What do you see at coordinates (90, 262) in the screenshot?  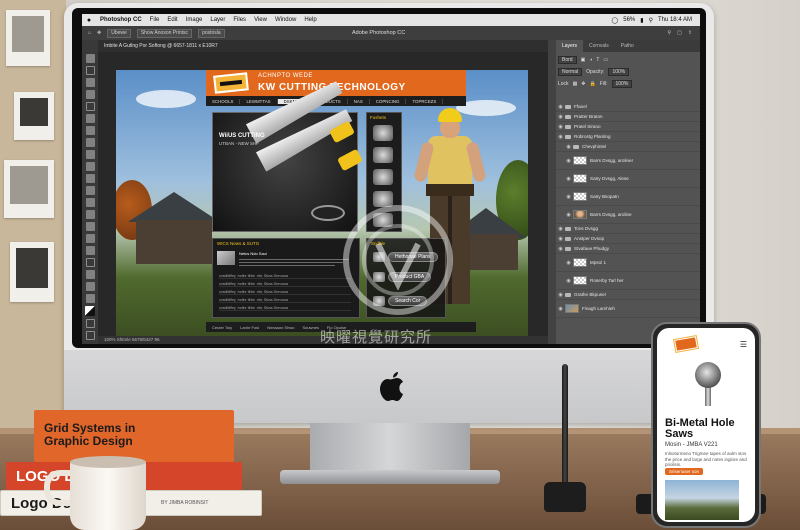 I see `shape-tool-icon` at bounding box center [90, 262].